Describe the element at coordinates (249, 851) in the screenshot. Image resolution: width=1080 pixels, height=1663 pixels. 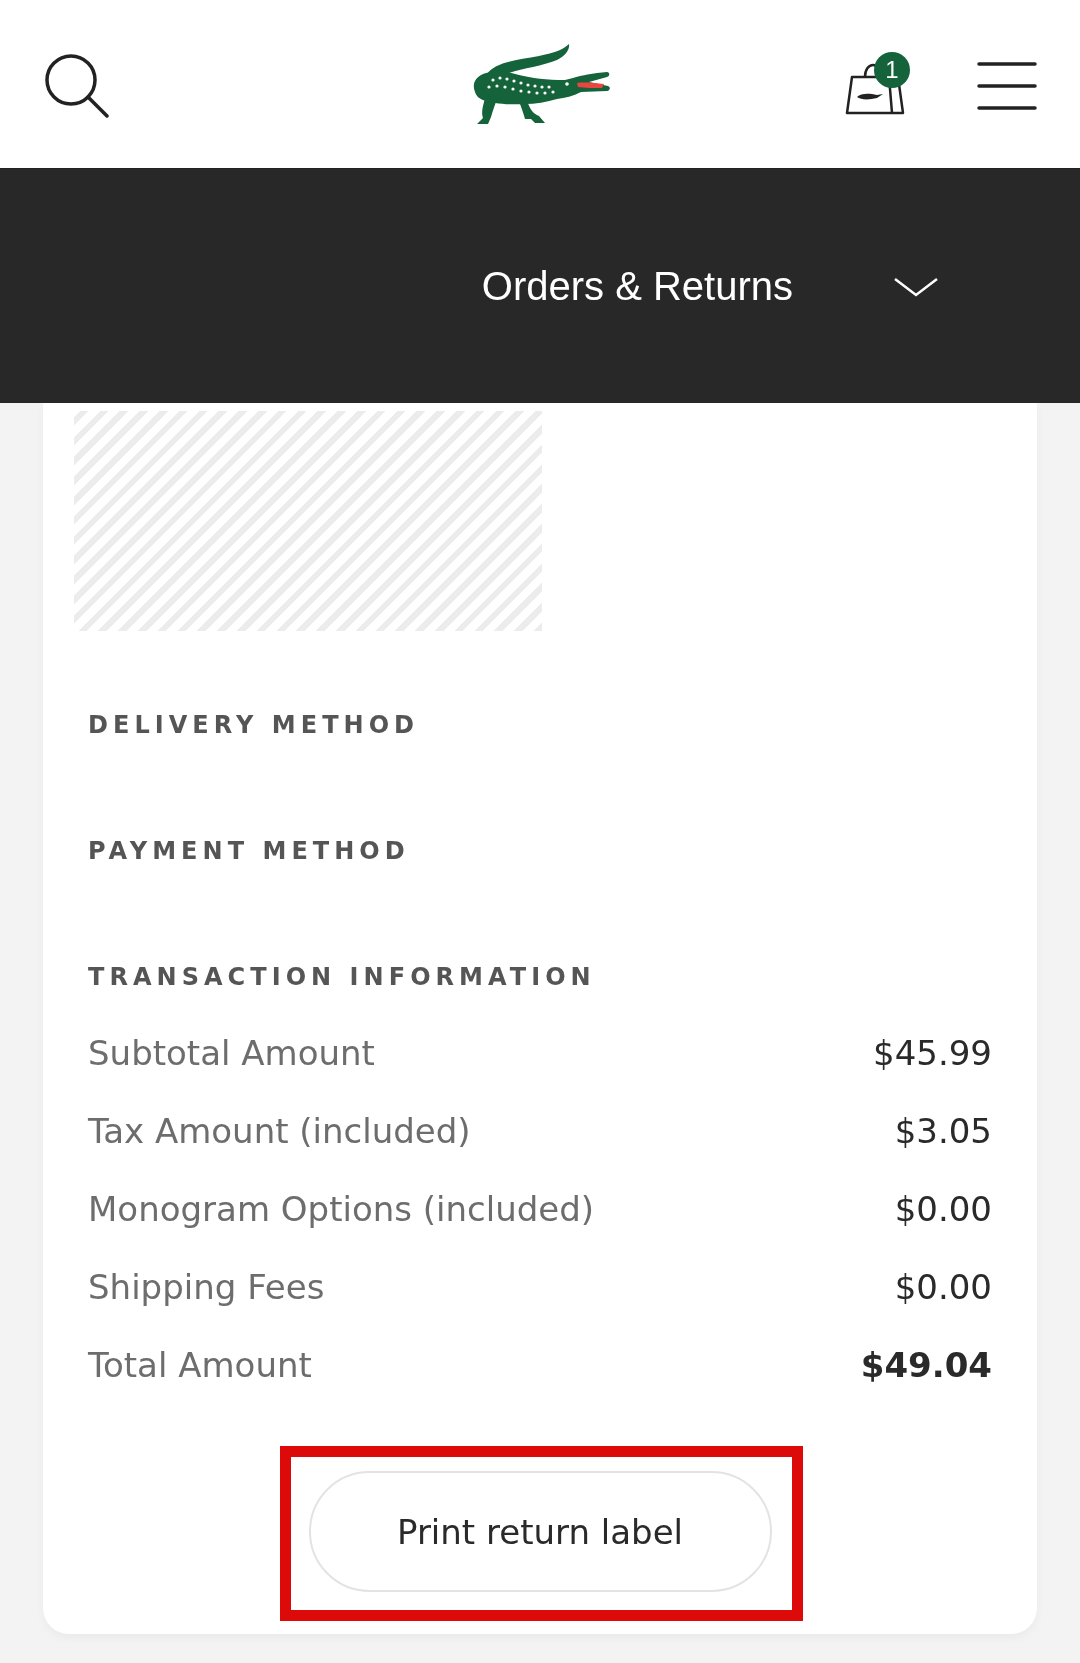
I see `section-heading: PAYMENT METHOD` at that location.